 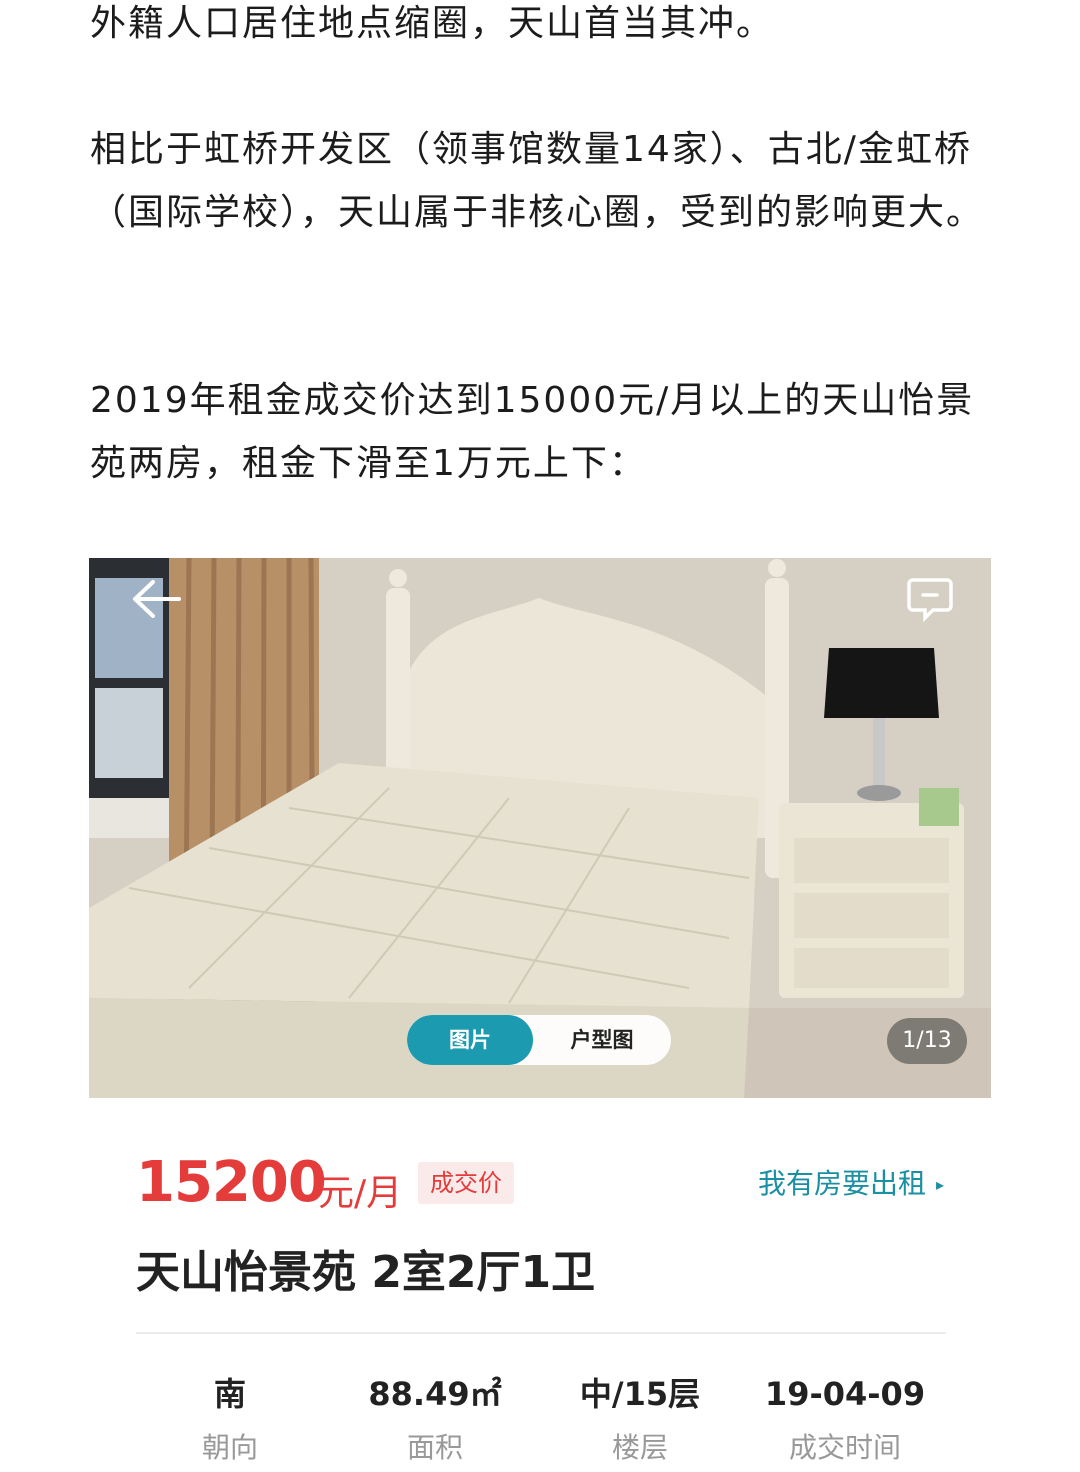 I want to click on photo-tab-switcher: 图片 户型图, so click(x=539, y=1040).